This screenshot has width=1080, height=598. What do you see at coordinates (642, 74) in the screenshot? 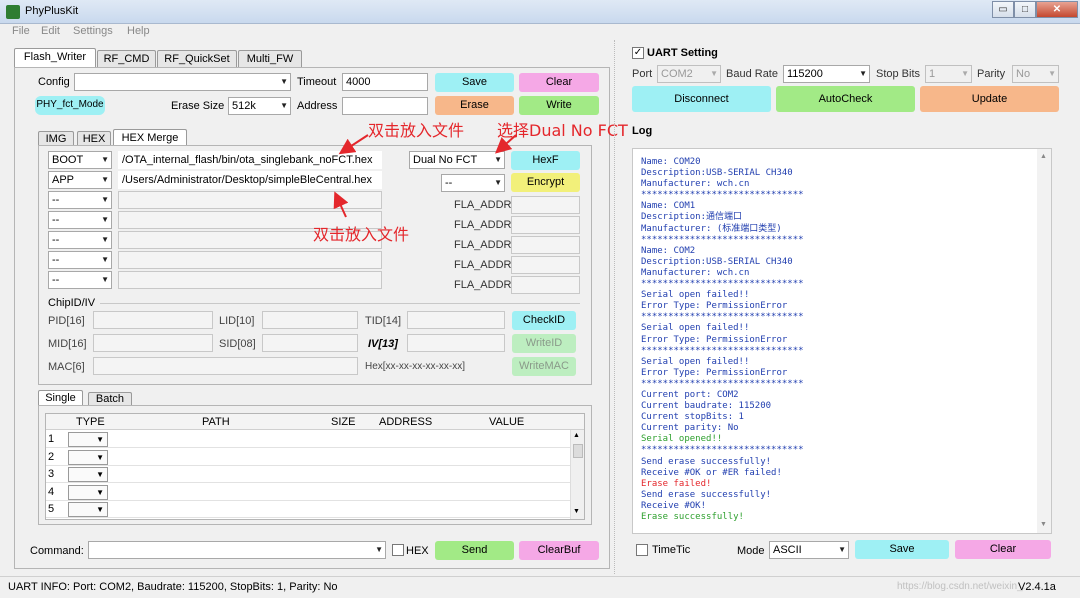
I see `port-label: Port` at bounding box center [642, 74].